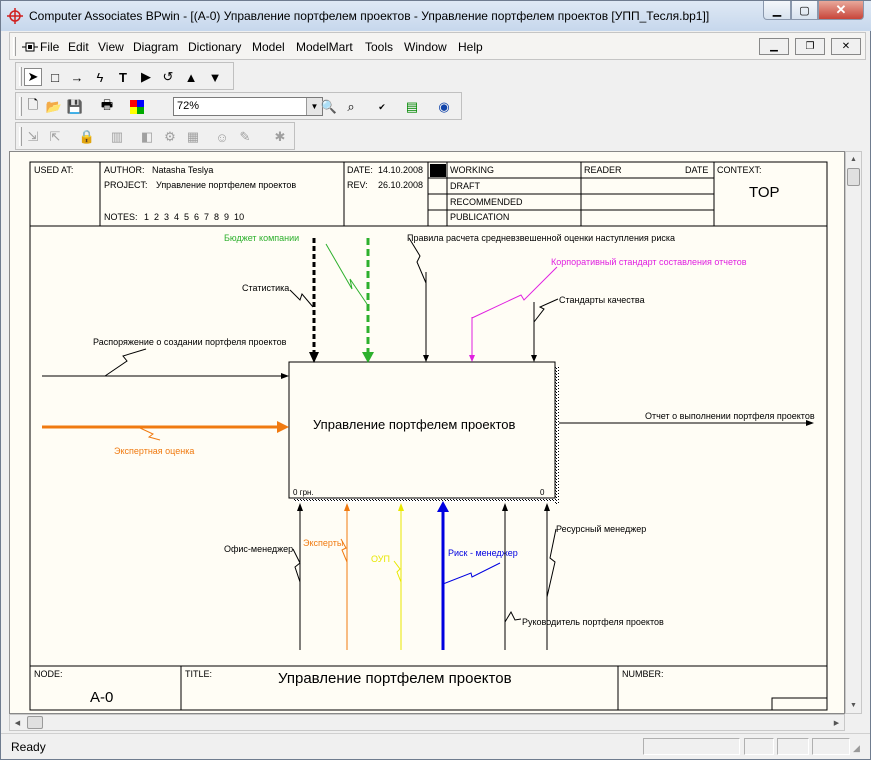 The width and height of the screenshot is (871, 760). What do you see at coordinates (248, 106) in the screenshot?
I see `zoom-select: 72% ▼` at bounding box center [248, 106].